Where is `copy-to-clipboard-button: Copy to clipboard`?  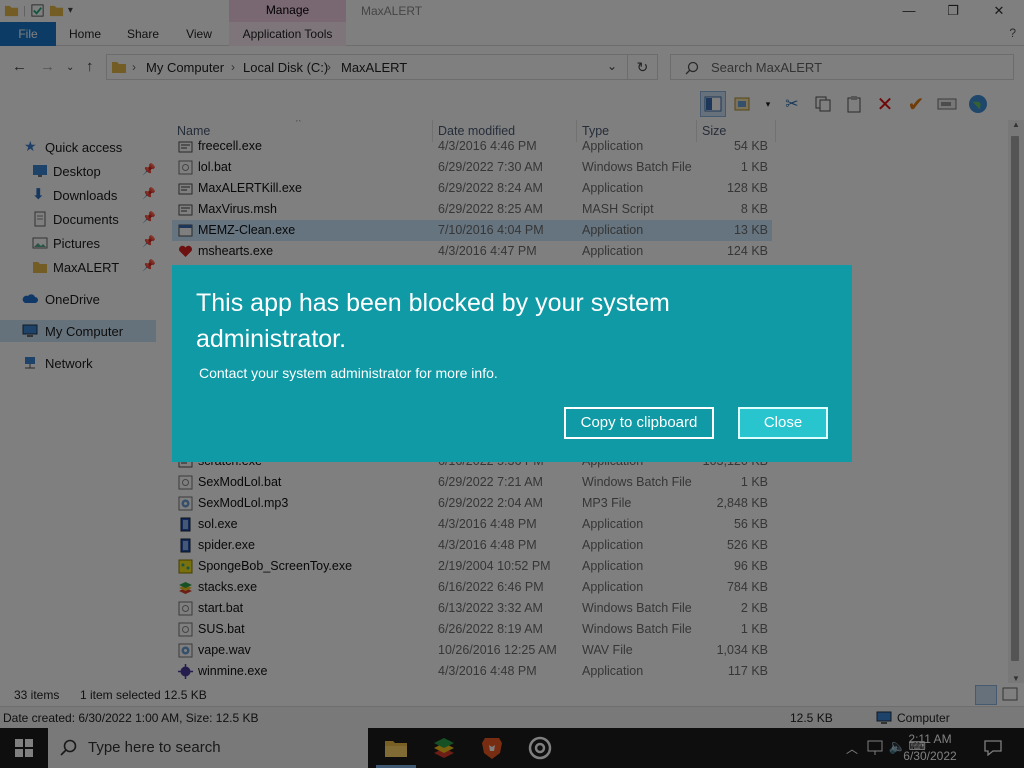
copy-to-clipboard-button: Copy to clipboard is located at coordinates (639, 423).